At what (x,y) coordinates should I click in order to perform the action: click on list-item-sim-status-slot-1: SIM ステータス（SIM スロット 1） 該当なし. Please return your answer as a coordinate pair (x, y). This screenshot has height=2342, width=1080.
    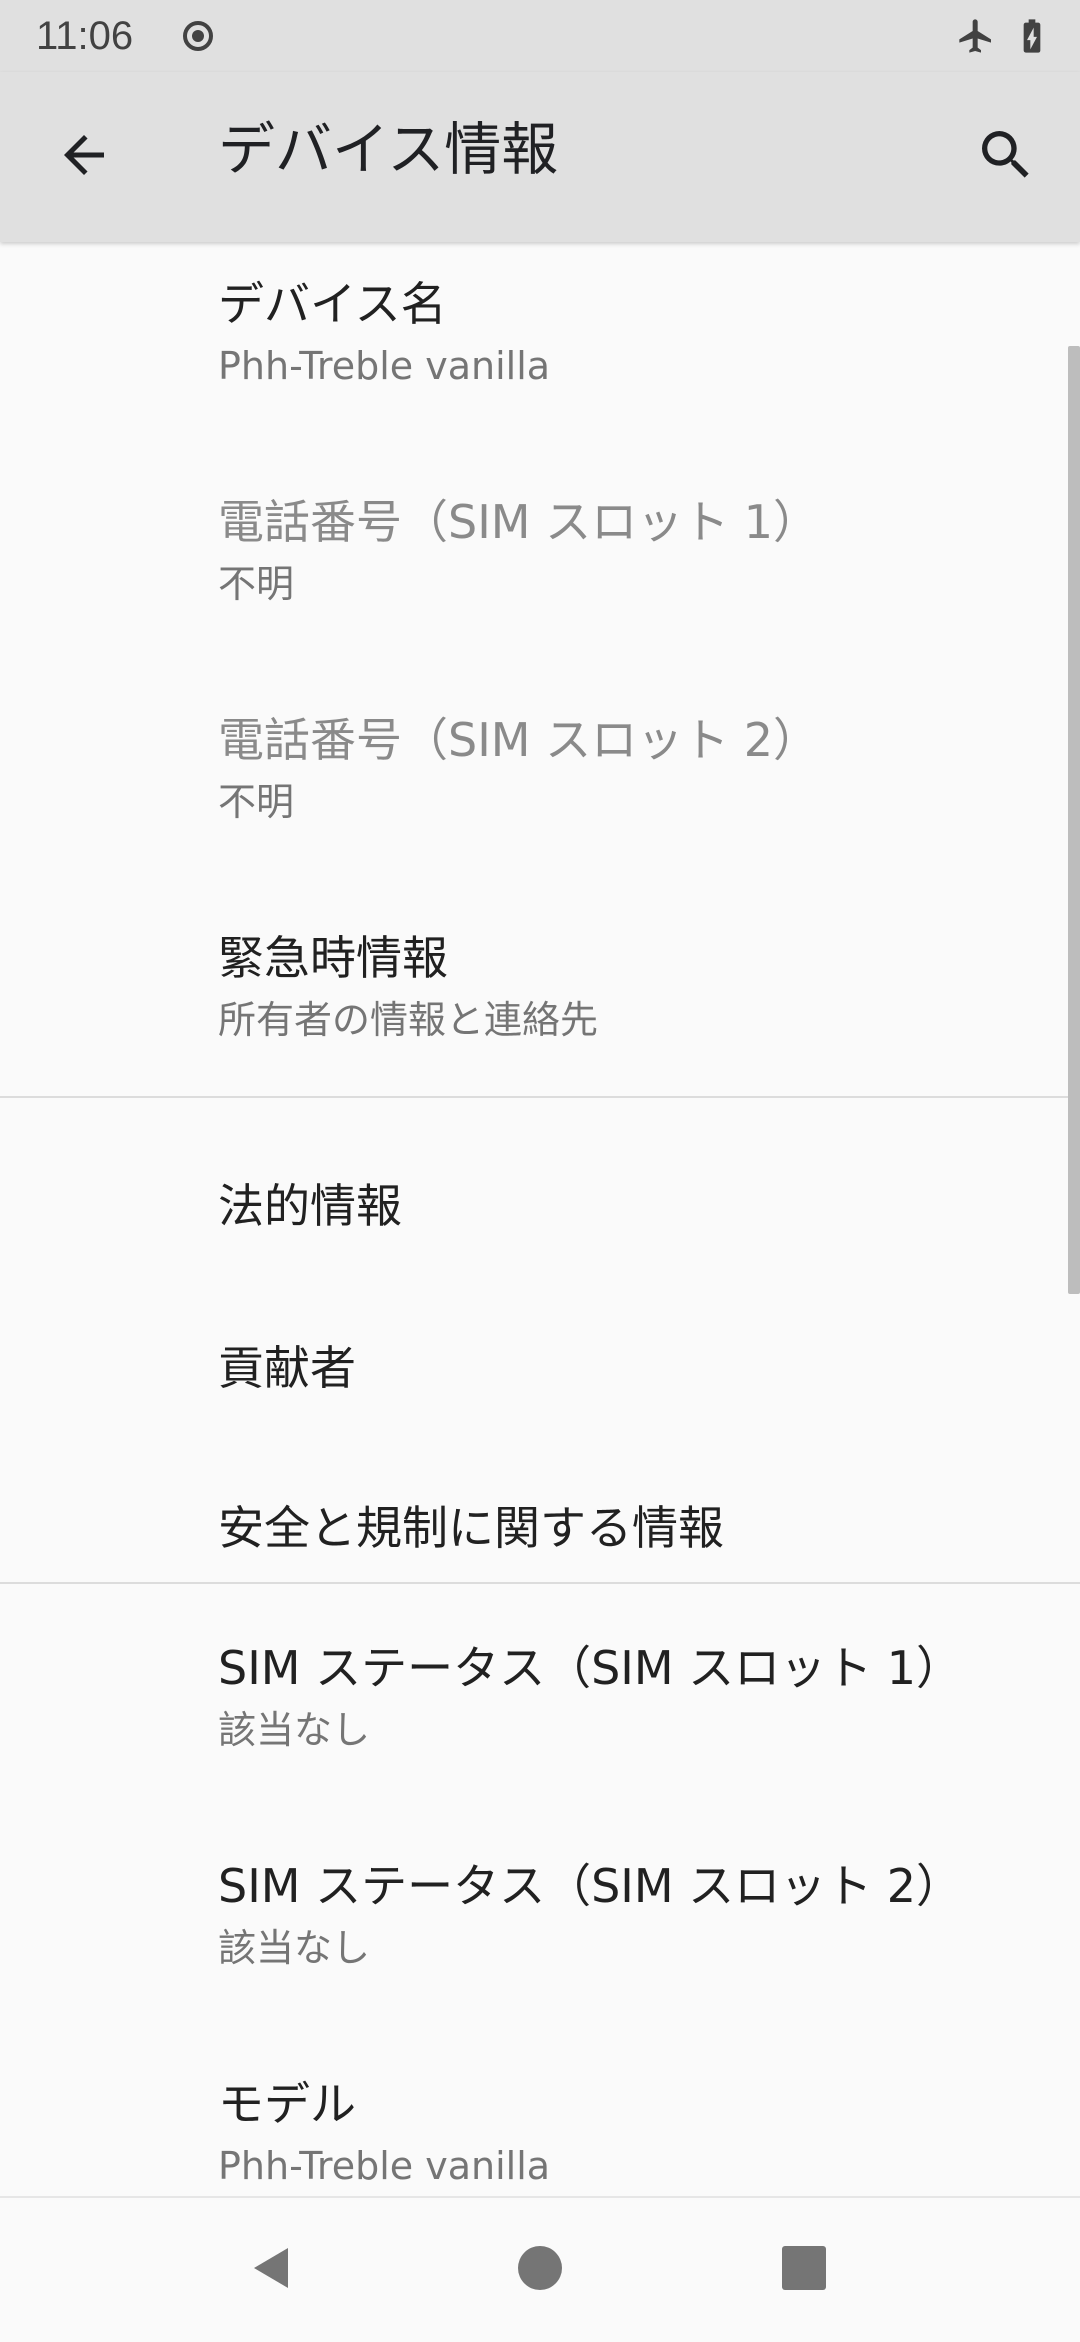
    Looking at the image, I should click on (540, 1693).